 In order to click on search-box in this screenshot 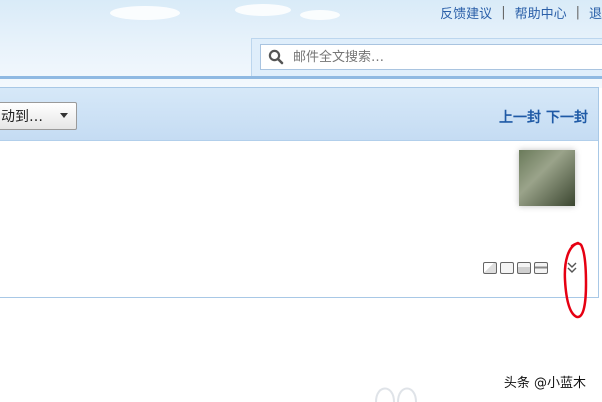, I will do `click(431, 57)`.